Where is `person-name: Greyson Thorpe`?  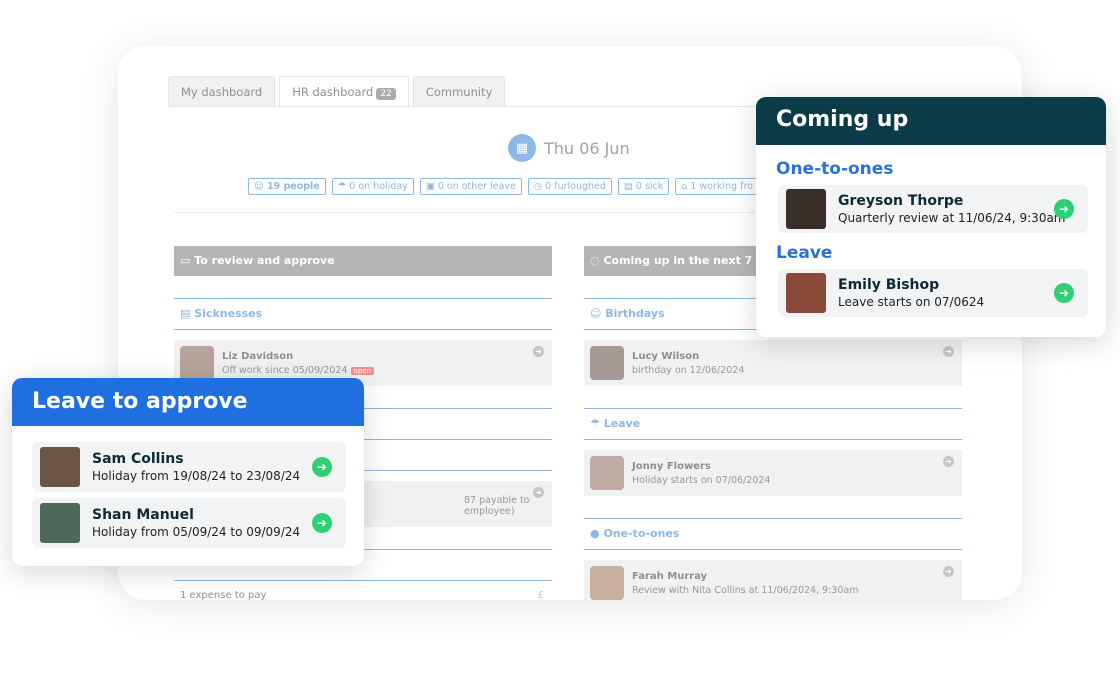
person-name: Greyson Thorpe is located at coordinates (901, 201).